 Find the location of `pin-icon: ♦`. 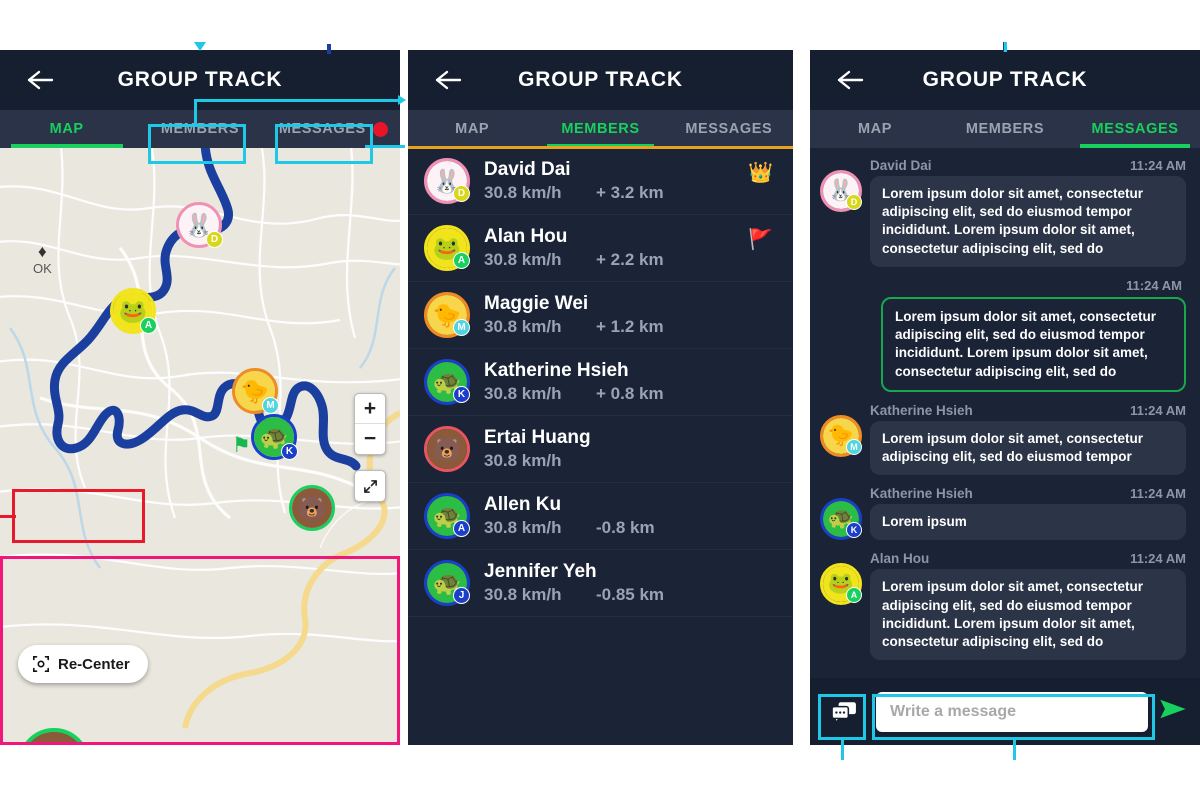

pin-icon: ♦ is located at coordinates (42, 251).